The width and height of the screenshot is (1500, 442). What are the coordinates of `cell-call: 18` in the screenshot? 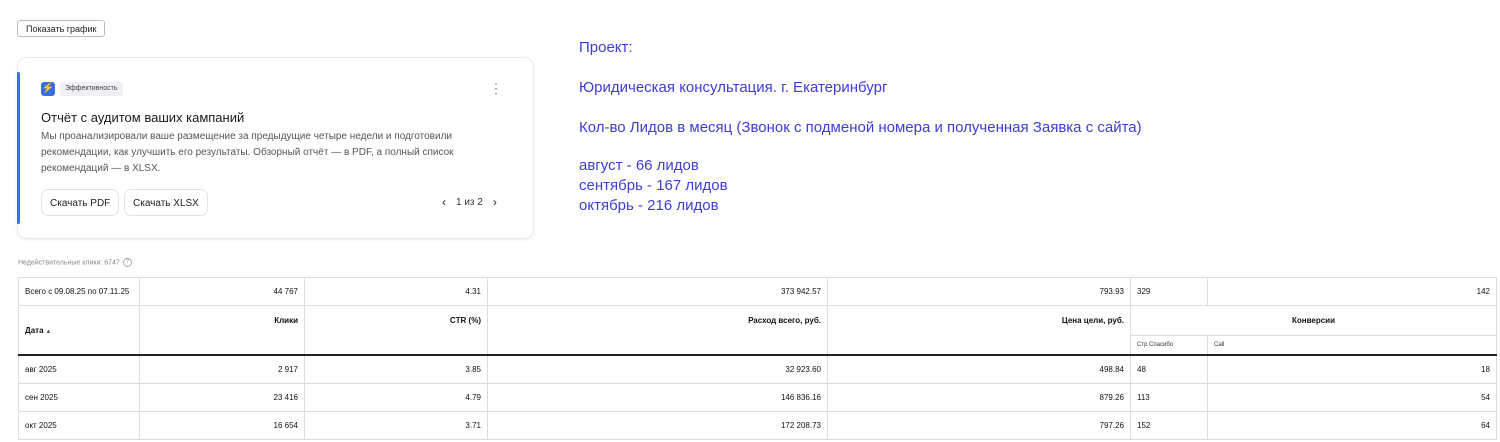 It's located at (1352, 369).